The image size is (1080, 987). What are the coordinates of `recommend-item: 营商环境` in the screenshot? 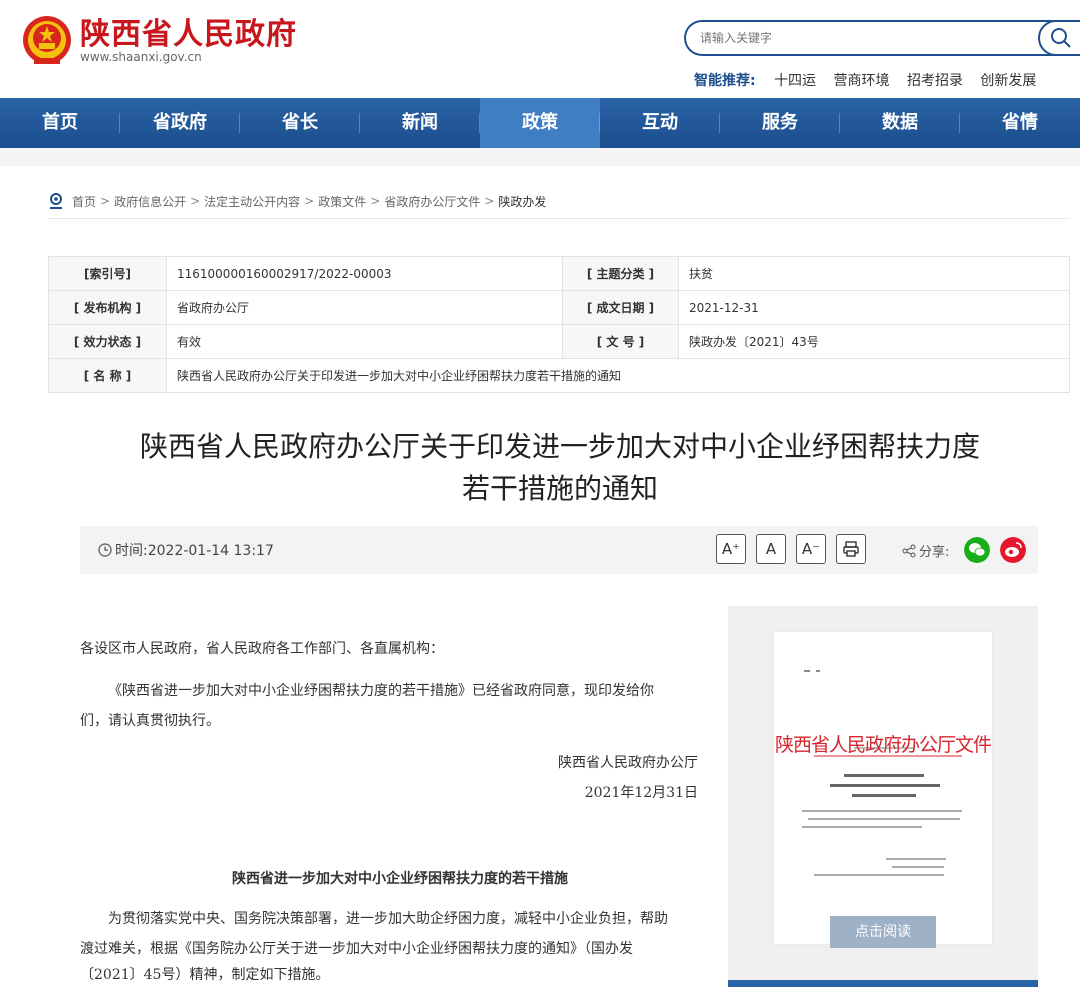 It's located at (862, 81).